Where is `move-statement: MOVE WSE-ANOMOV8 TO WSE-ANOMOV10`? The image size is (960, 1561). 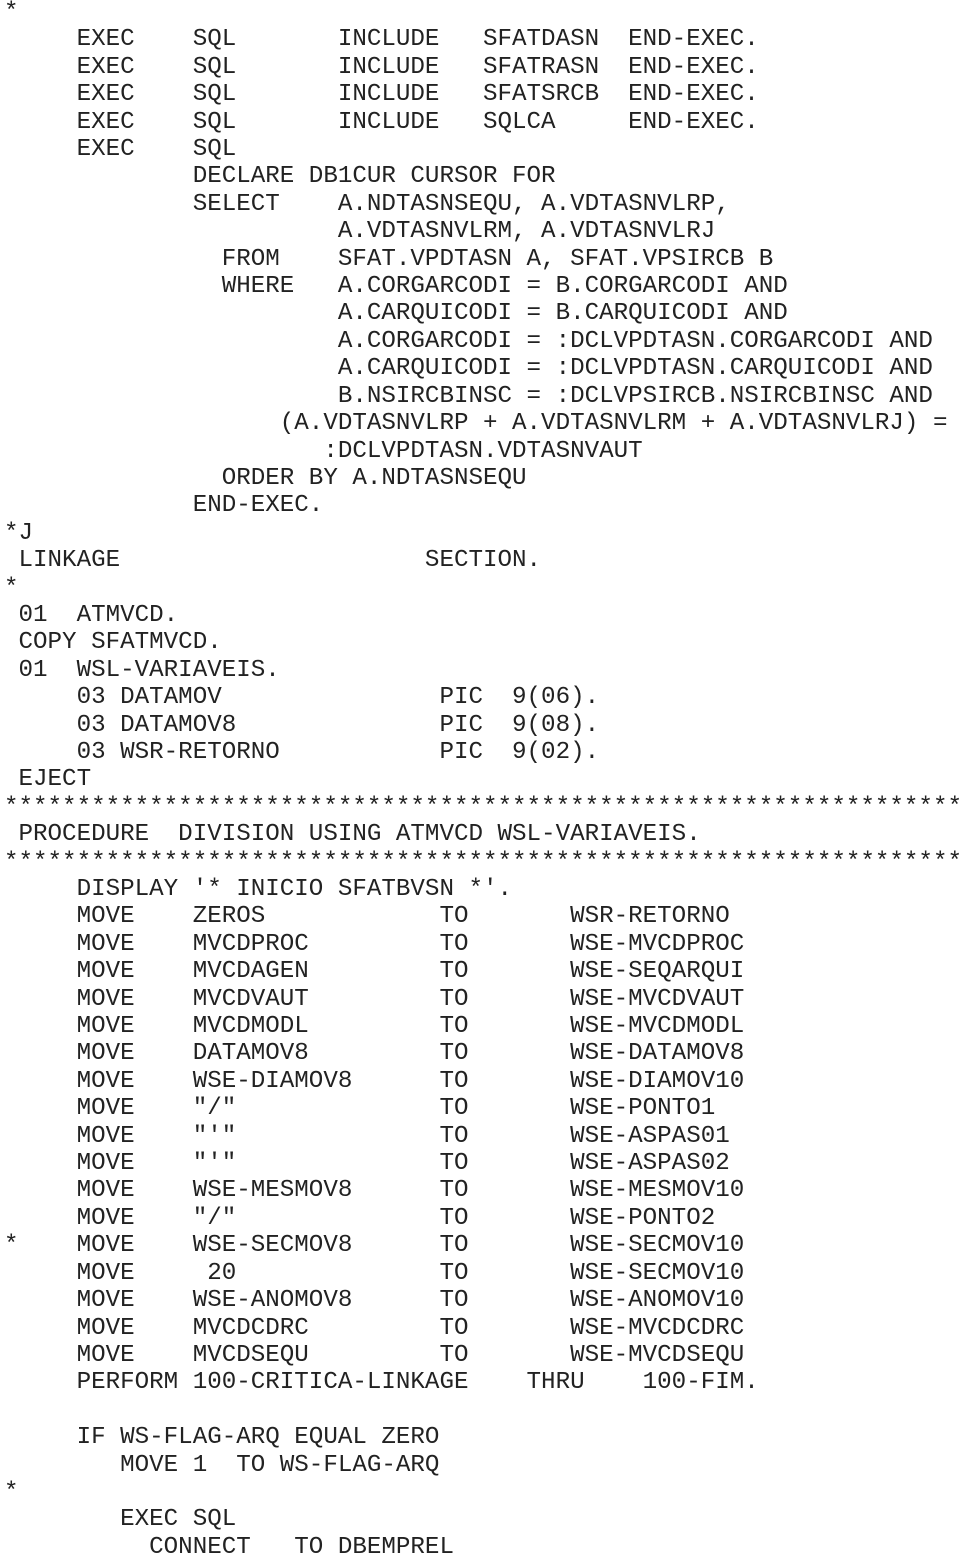 move-statement: MOVE WSE-ANOMOV8 TO WSE-ANOMOV10 is located at coordinates (374, 1301).